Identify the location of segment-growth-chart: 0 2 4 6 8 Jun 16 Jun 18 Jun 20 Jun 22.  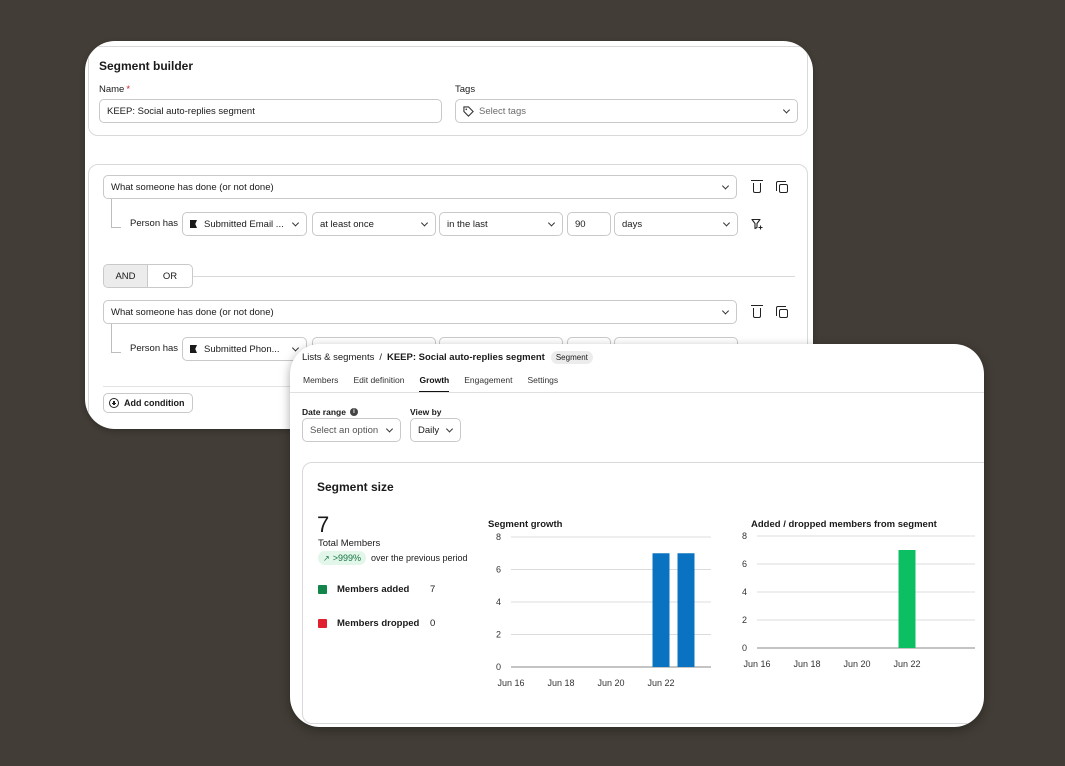
(603, 610).